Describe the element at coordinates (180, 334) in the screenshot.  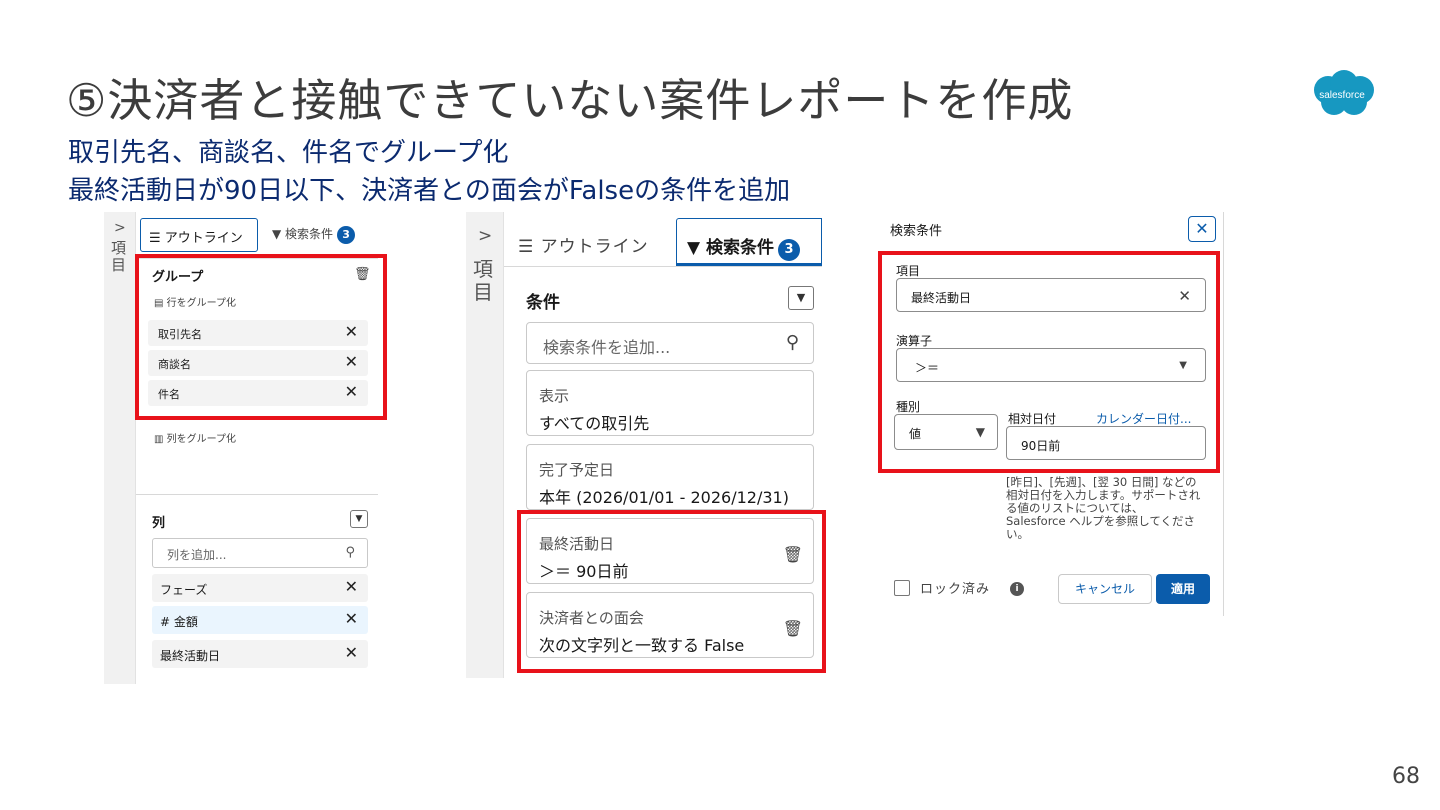
I see `group-chip-label: 取引先名` at that location.